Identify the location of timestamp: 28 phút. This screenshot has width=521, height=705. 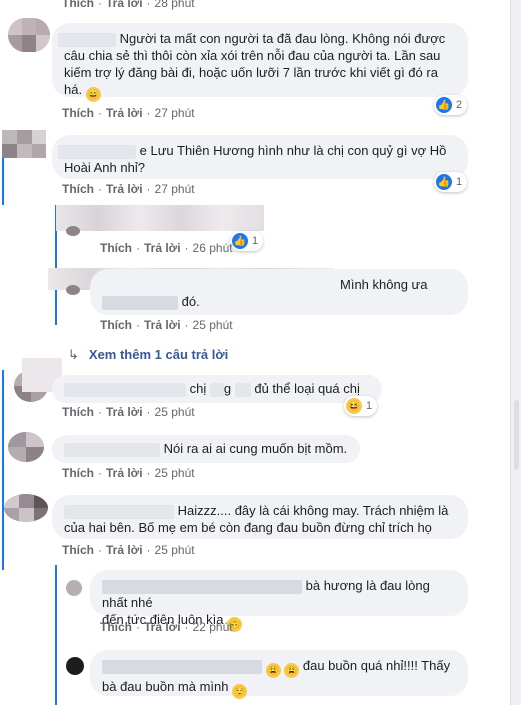
(175, 5).